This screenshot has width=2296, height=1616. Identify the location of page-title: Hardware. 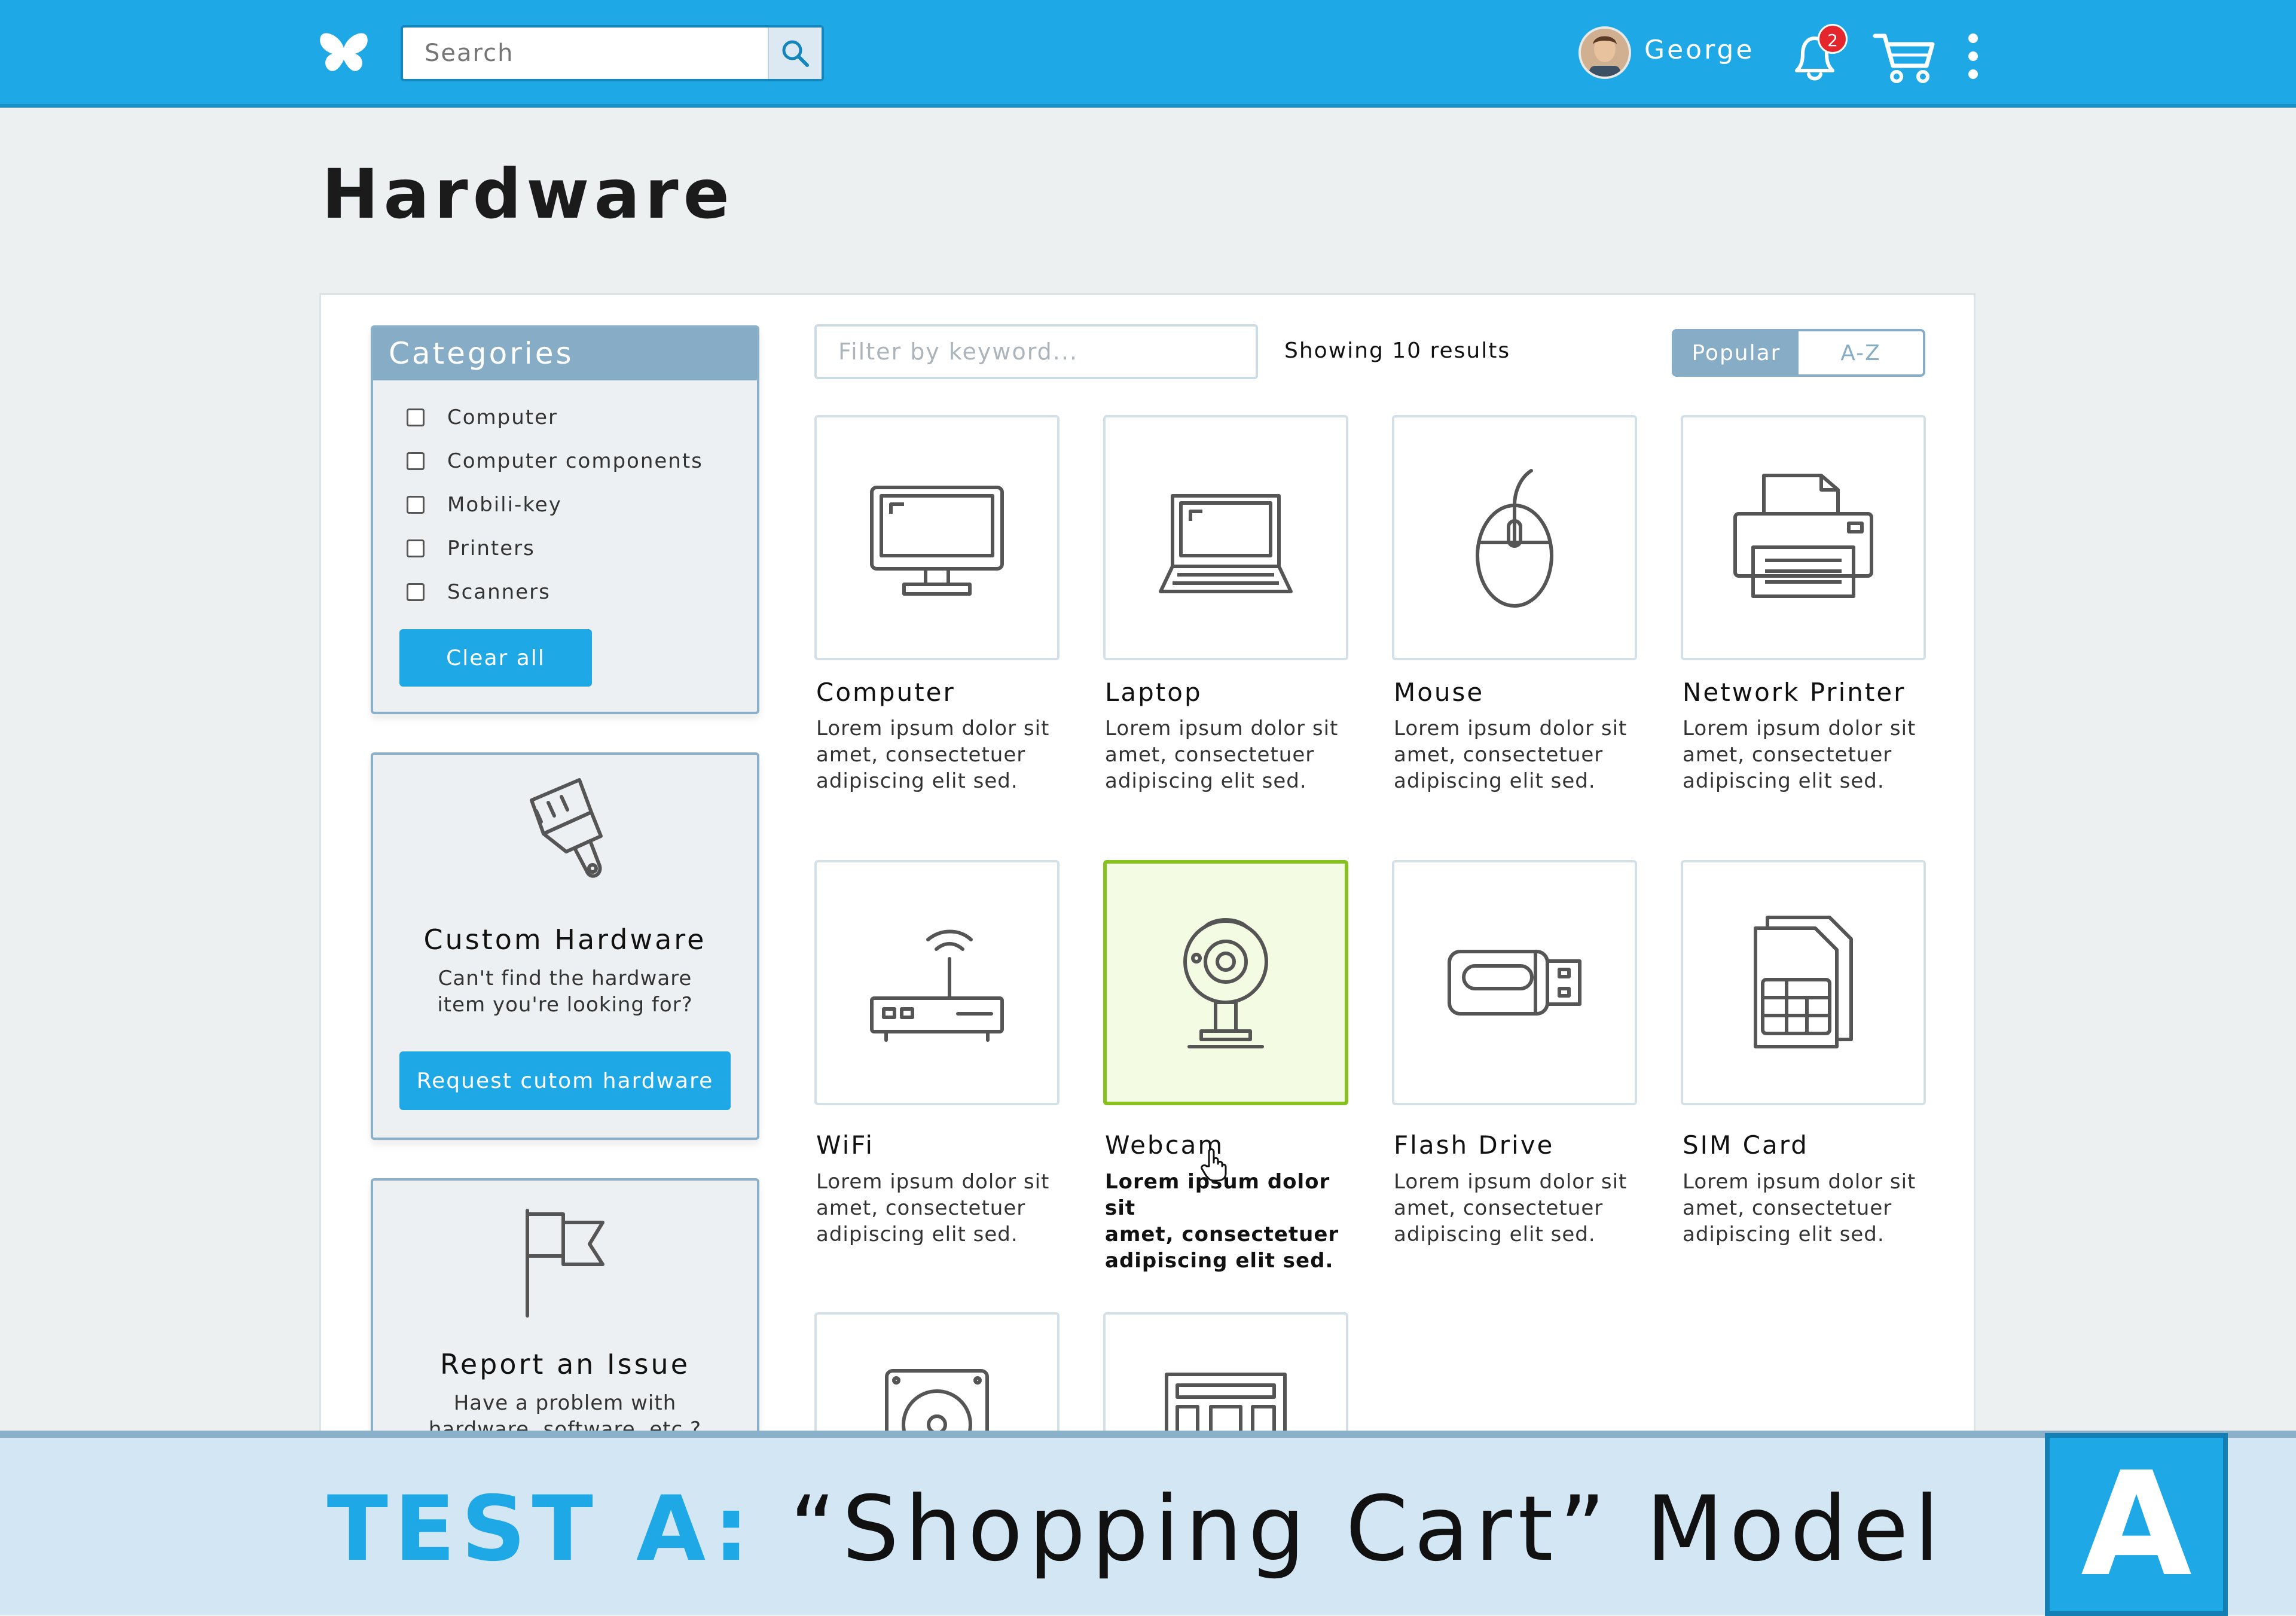
(528, 194).